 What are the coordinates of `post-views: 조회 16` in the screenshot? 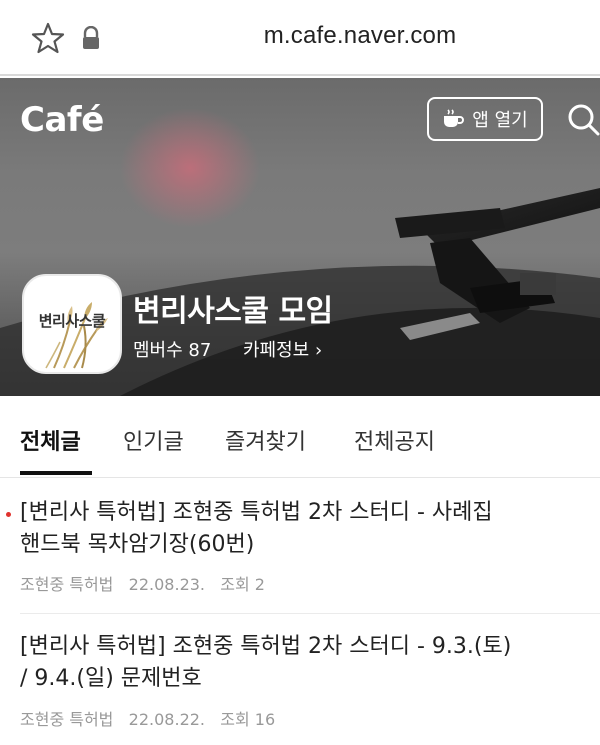 It's located at (248, 719).